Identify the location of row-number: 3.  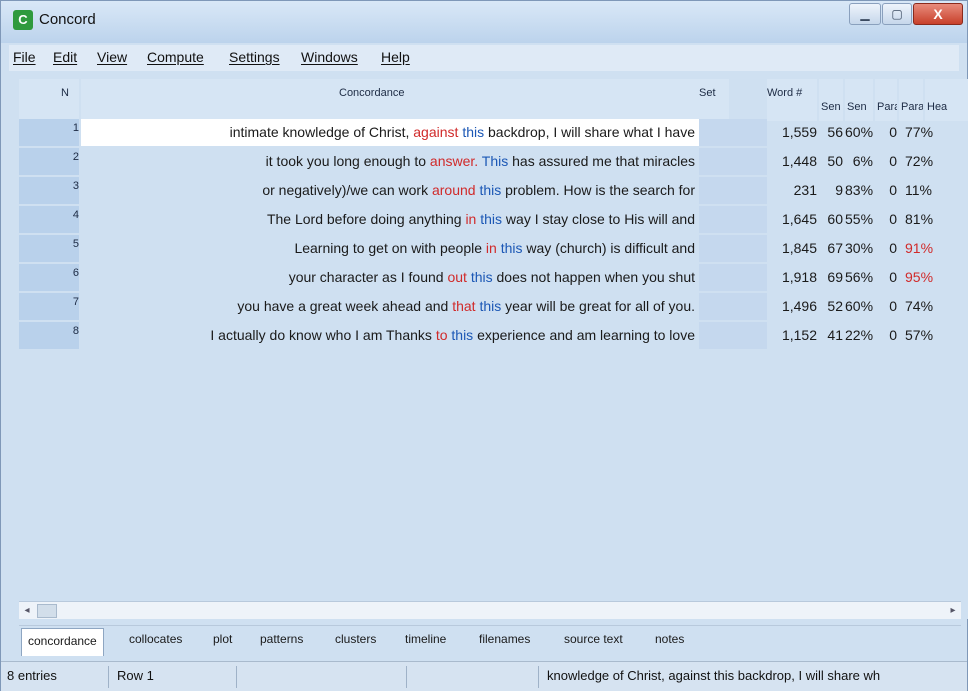
(49, 190).